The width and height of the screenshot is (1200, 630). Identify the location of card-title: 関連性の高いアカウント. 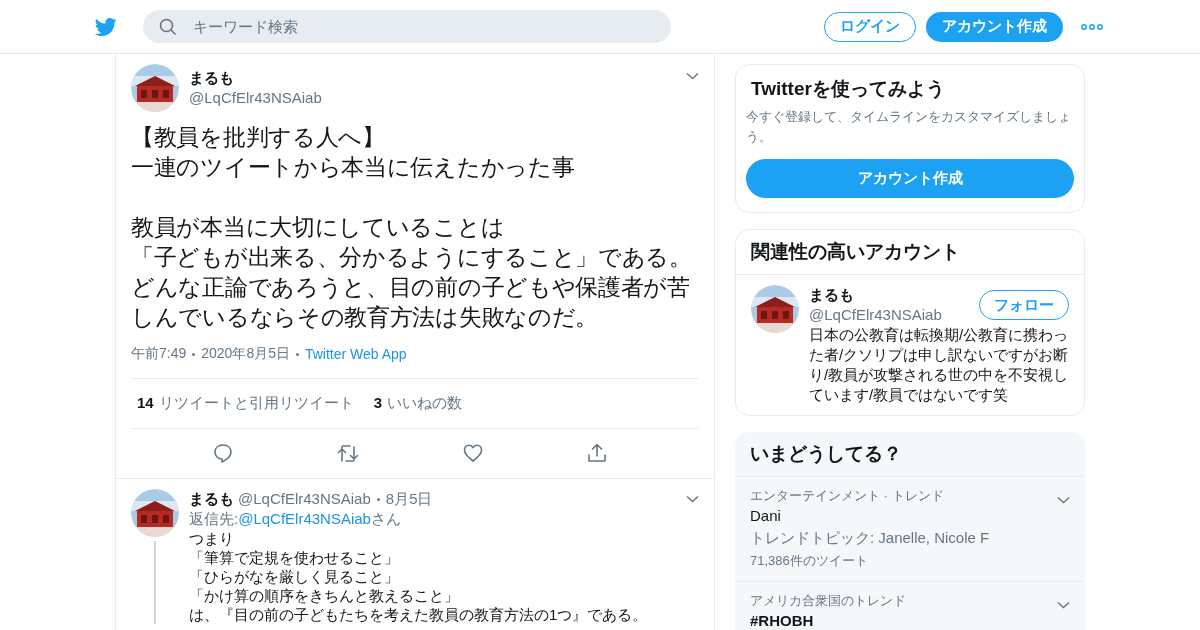
(910, 252).